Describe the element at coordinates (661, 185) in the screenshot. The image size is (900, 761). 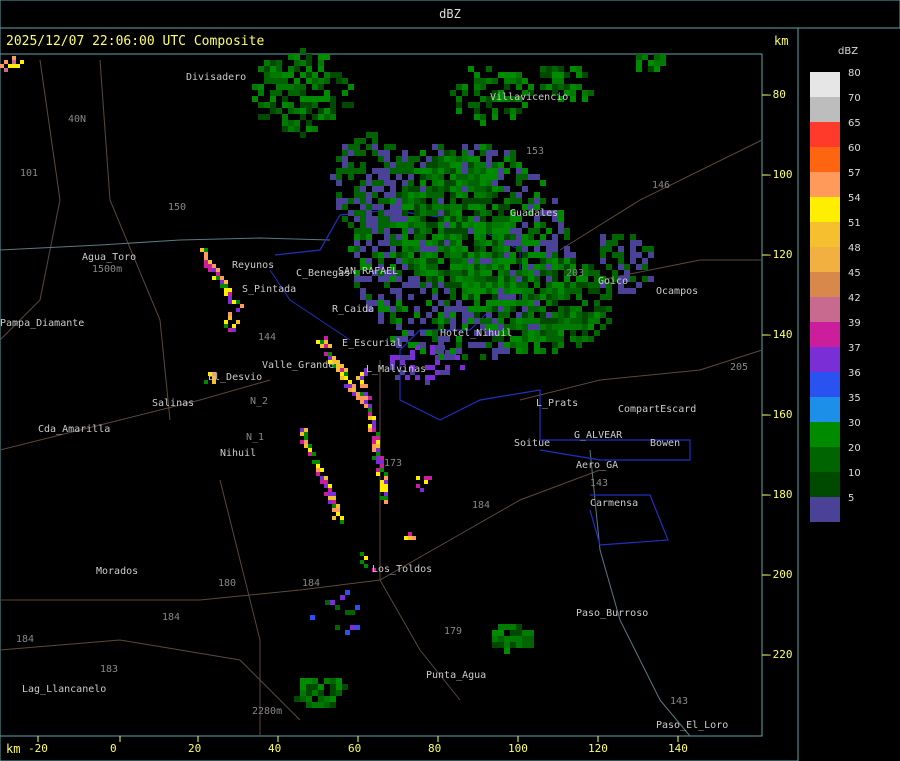
I see `route-label: 146` at that location.